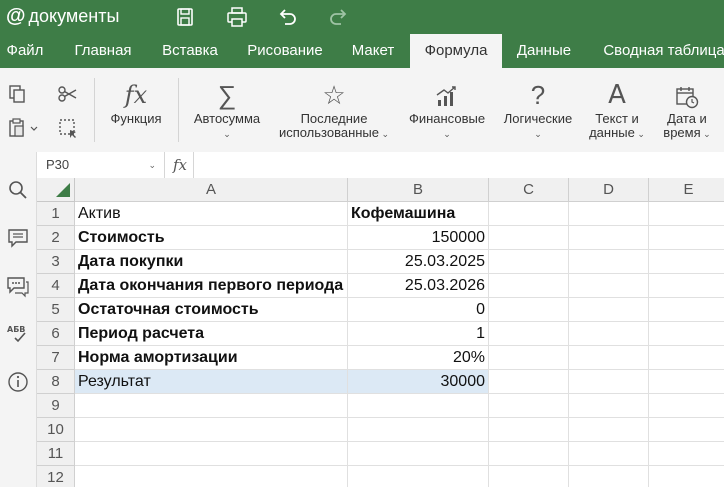  Describe the element at coordinates (237, 17) in the screenshot. I see `print-icon` at that location.